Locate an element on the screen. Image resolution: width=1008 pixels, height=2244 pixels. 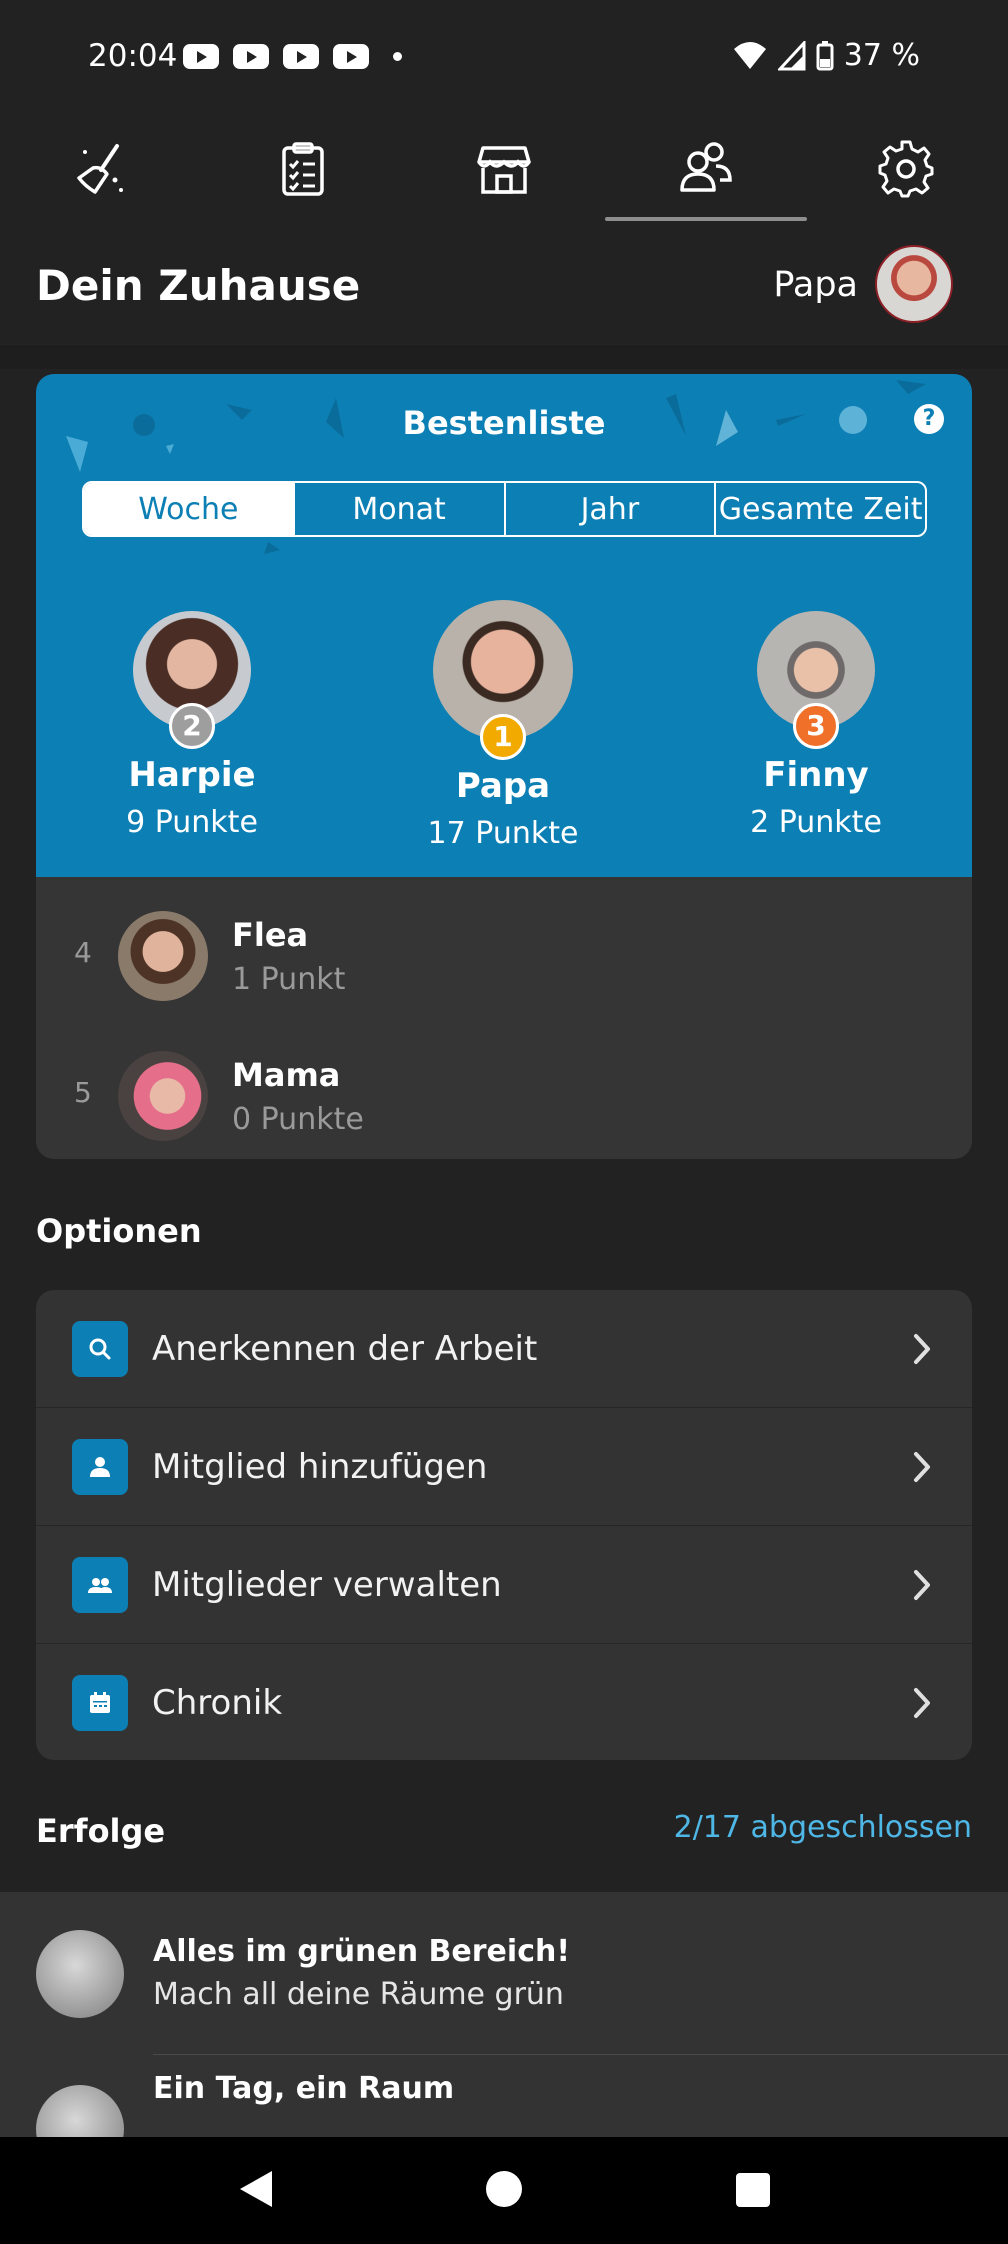
podium-points: 17 Punkte is located at coordinates (503, 833).